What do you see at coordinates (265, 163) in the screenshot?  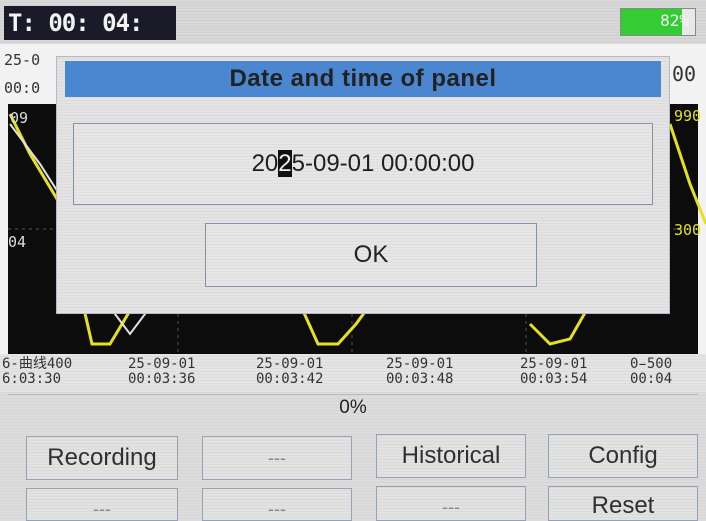 I see `datetime-text-before: 20` at bounding box center [265, 163].